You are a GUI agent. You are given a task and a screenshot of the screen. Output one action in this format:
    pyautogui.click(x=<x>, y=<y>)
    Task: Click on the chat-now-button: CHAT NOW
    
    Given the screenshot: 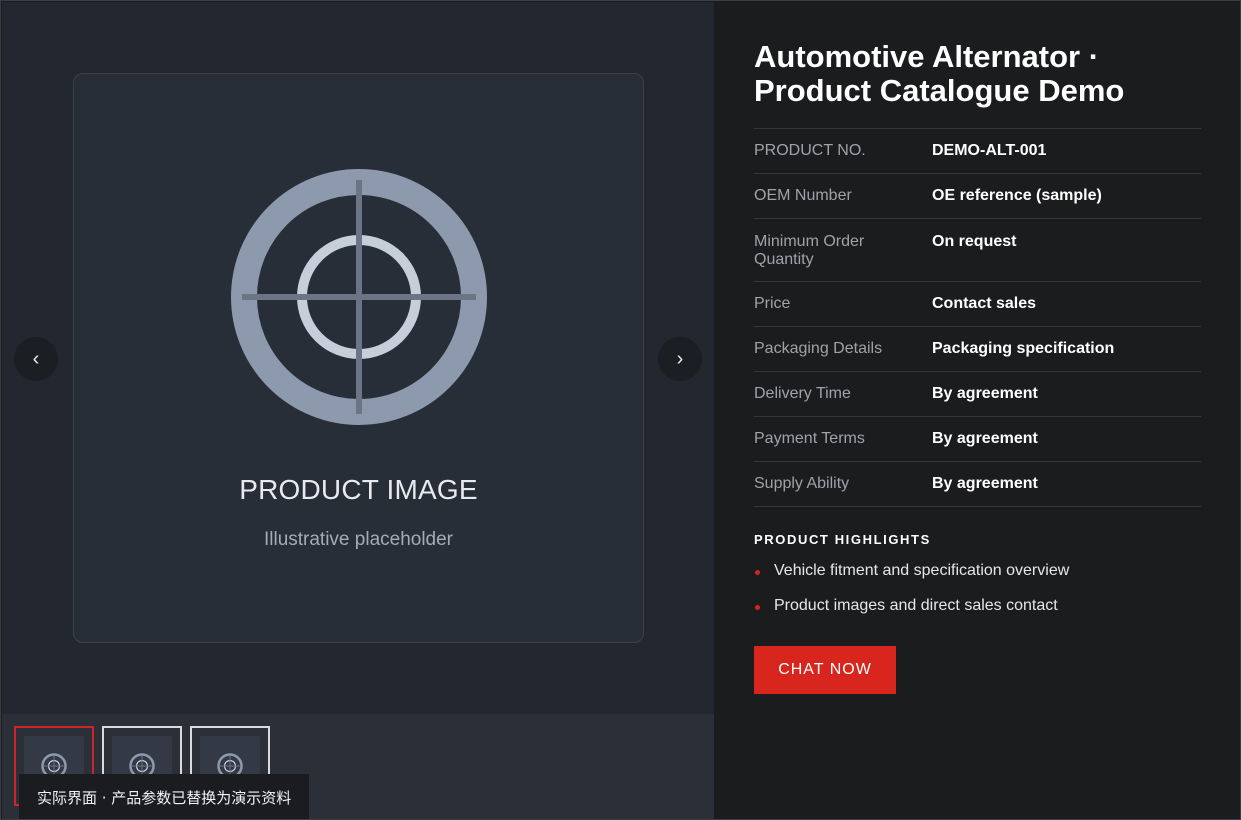 What is the action you would take?
    pyautogui.click(x=825, y=670)
    